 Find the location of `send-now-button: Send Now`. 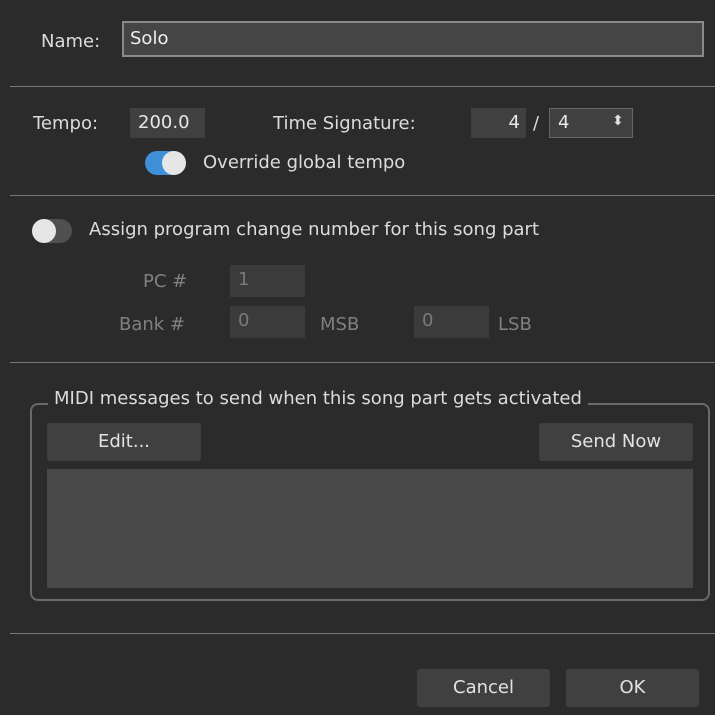

send-now-button: Send Now is located at coordinates (616, 442).